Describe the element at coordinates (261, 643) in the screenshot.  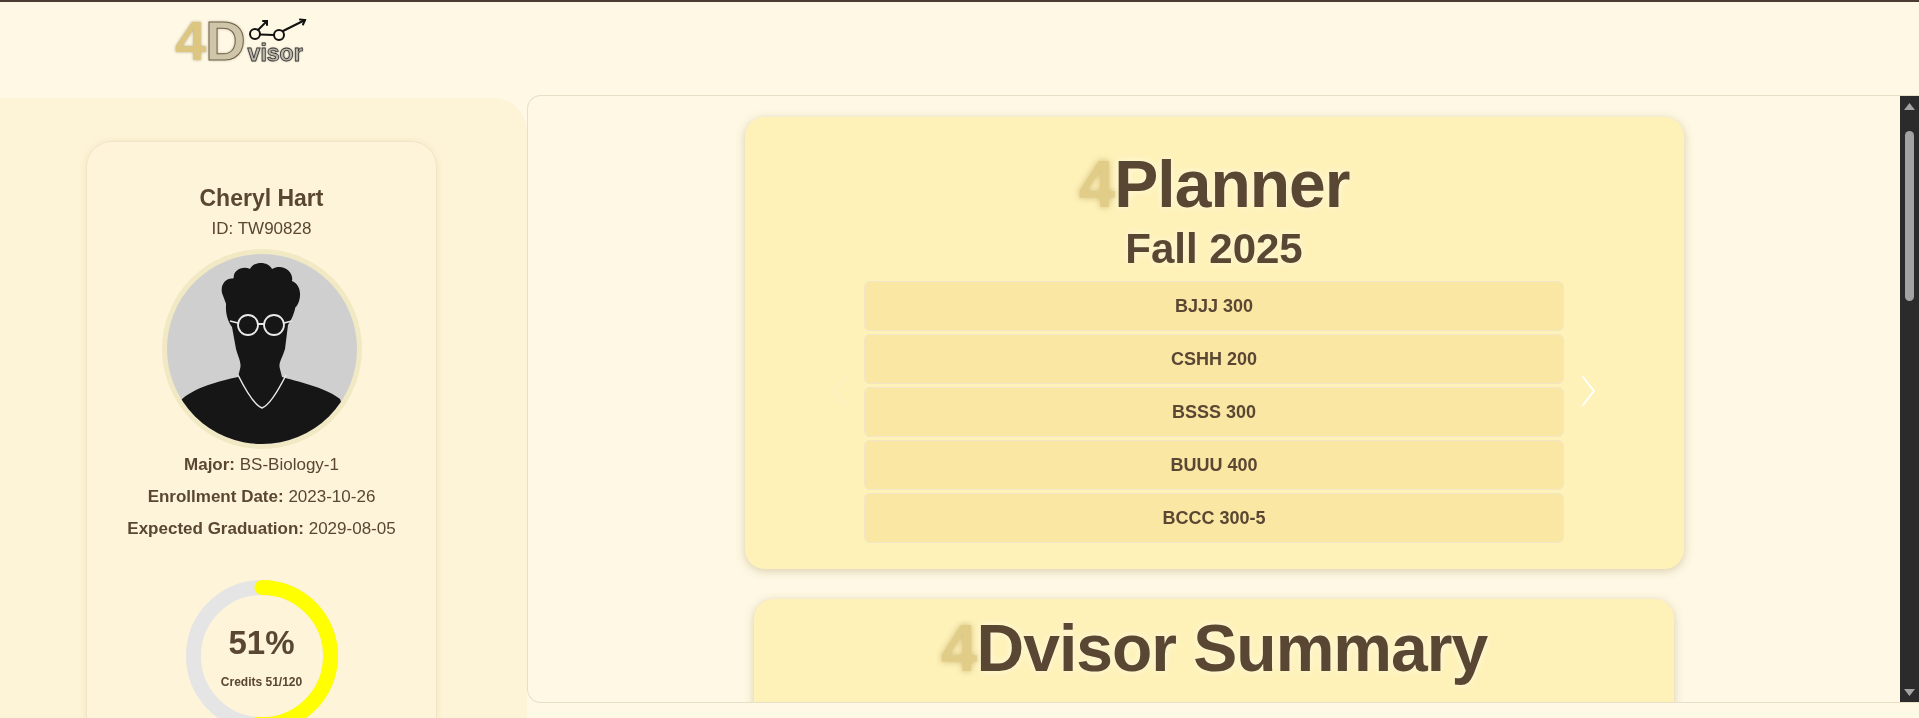
I see `progress-percent: 51%` at that location.